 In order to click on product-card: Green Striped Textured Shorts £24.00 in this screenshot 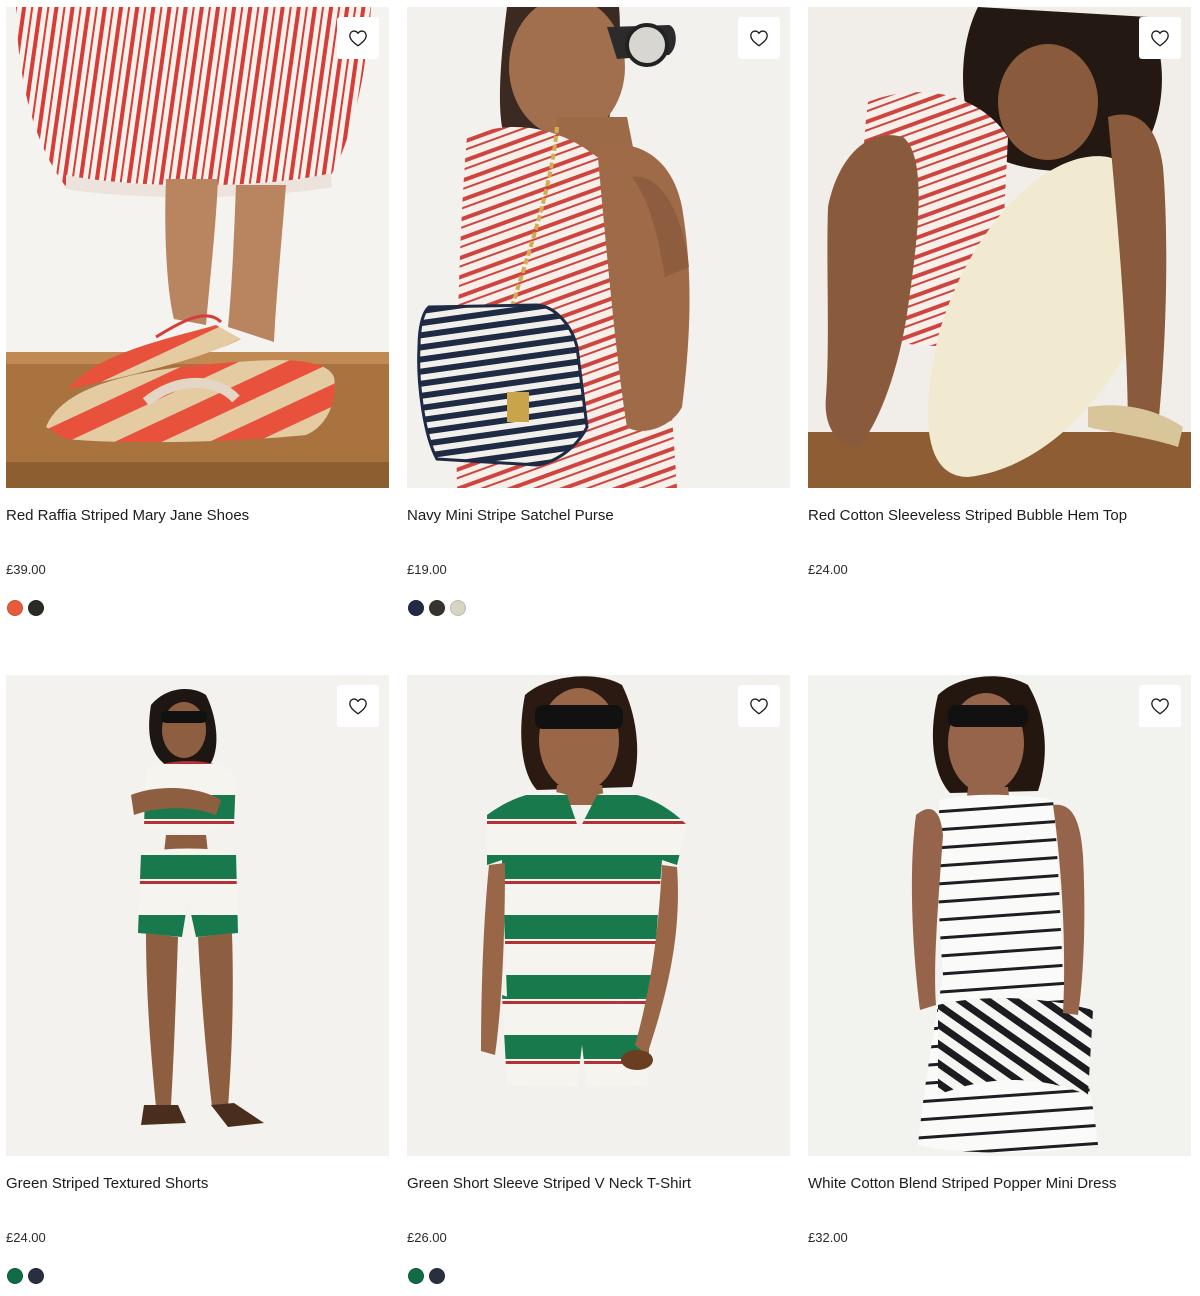, I will do `click(197, 979)`.